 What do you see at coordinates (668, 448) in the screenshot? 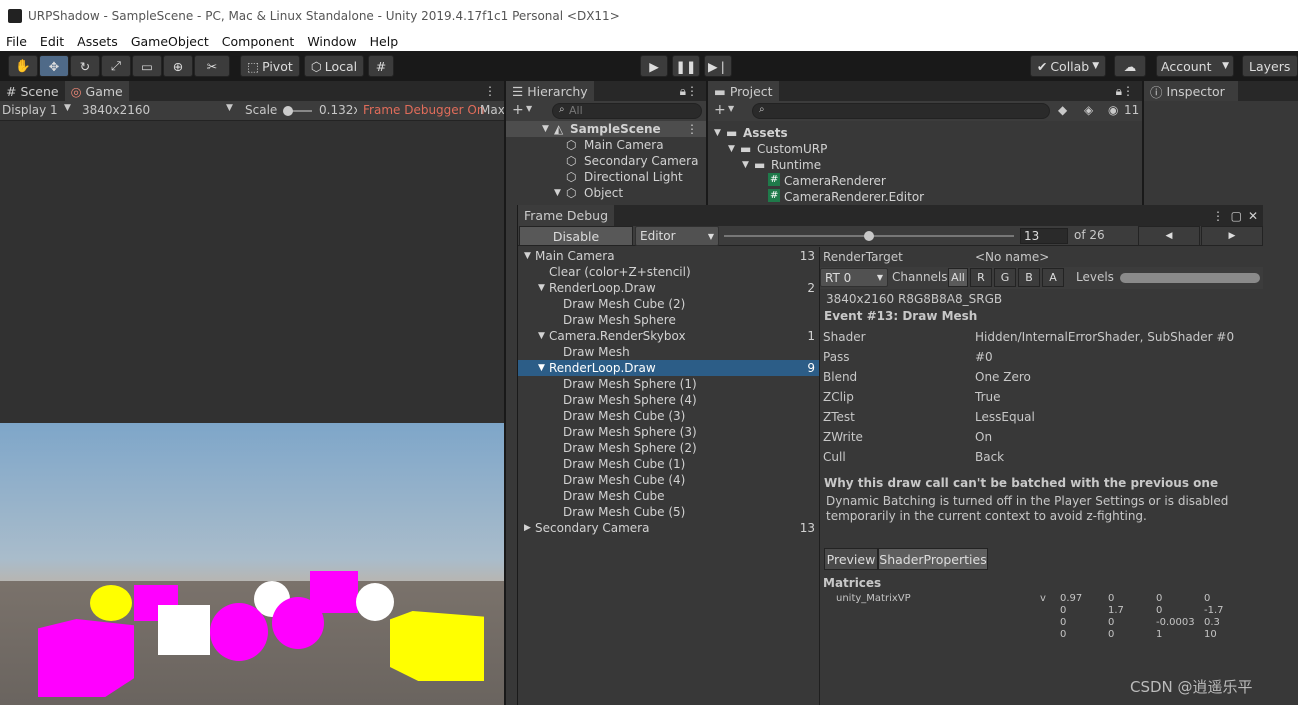
I see `list-item: Draw Mesh Sphere (2)` at bounding box center [668, 448].